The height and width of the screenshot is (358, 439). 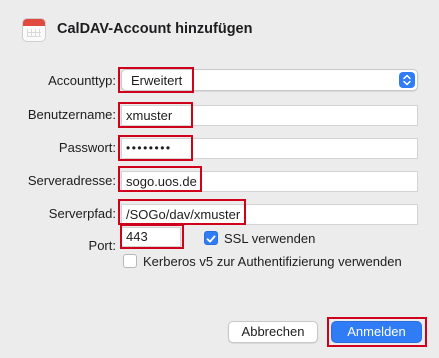 What do you see at coordinates (269, 181) in the screenshot?
I see `server-address-field: sogo.uos.de` at bounding box center [269, 181].